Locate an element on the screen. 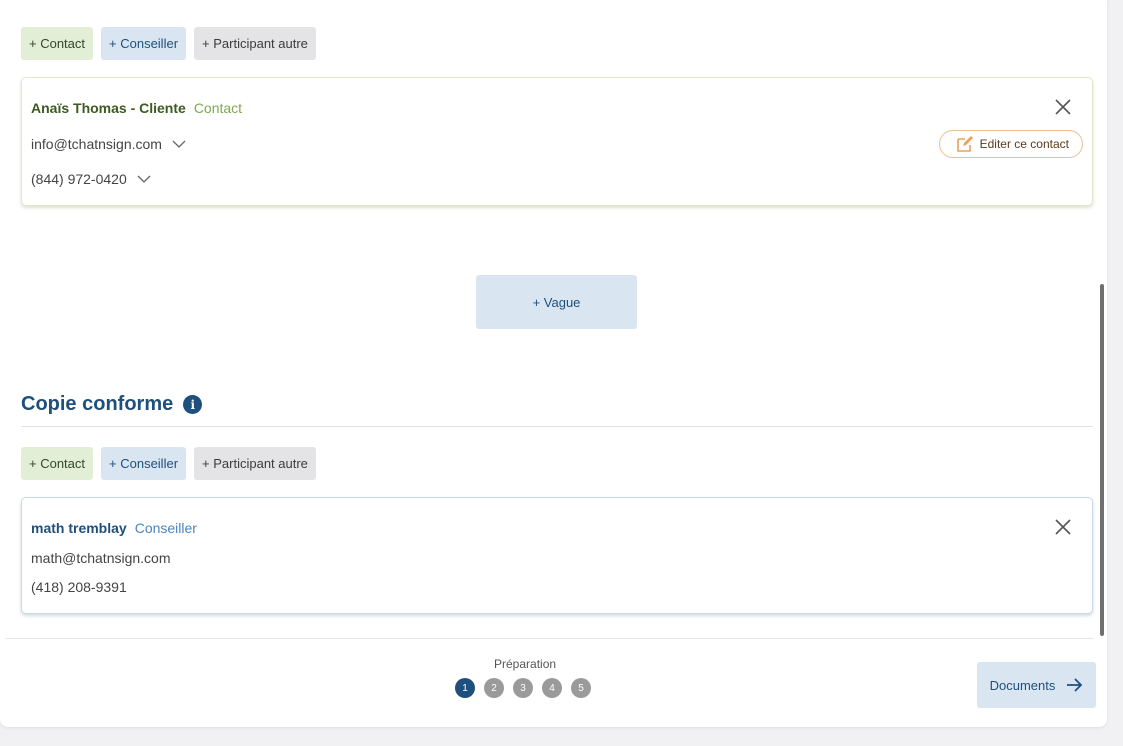  conseiller-email-text: math@tchatnsign.com is located at coordinates (101, 558).